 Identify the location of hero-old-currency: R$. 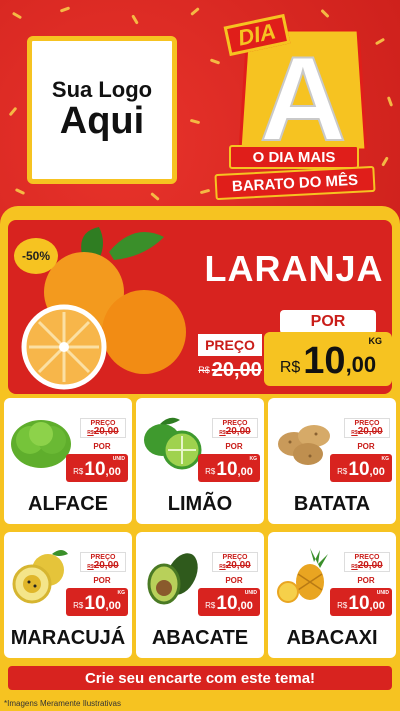
(204, 370).